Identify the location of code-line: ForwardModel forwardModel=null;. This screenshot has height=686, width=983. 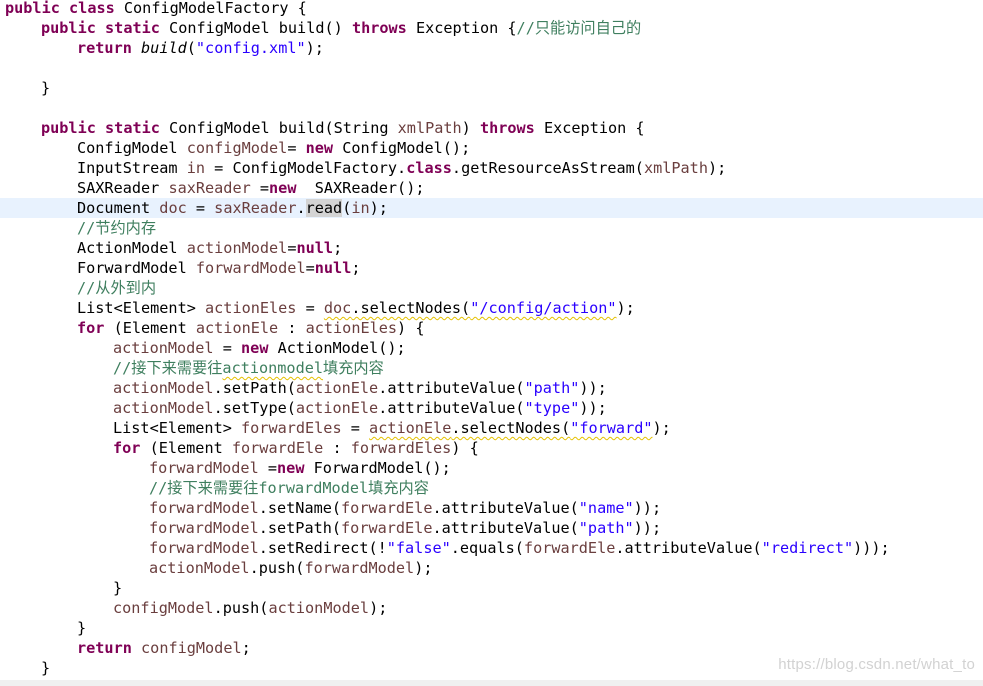
(491, 268).